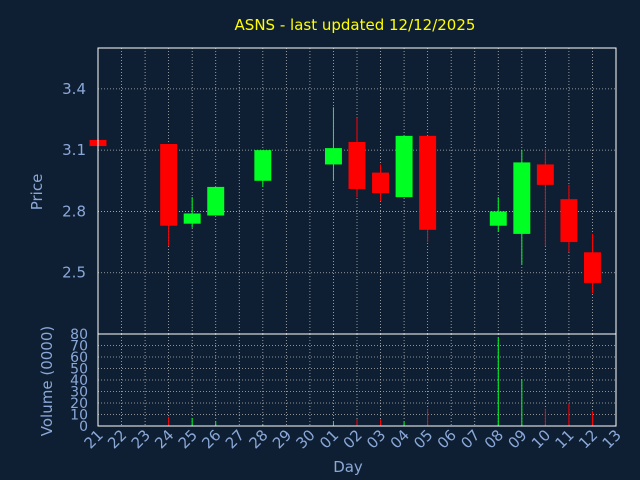 This screenshot has height=480, width=640. What do you see at coordinates (400, 439) in the screenshot?
I see `day-tick-label: 04` at bounding box center [400, 439].